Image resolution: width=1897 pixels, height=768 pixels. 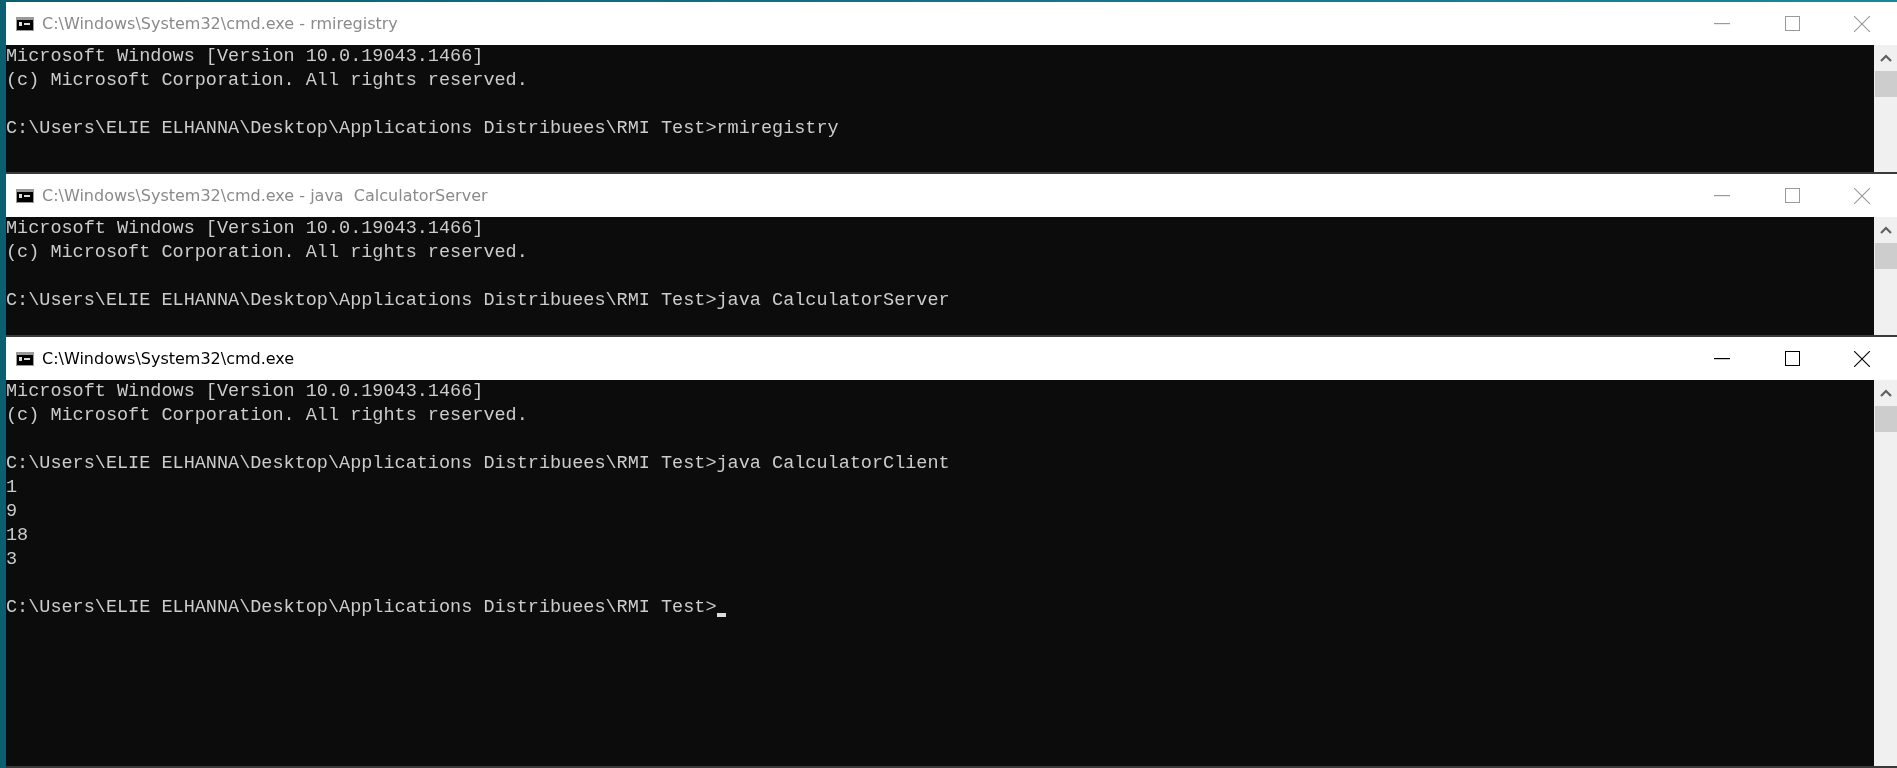 What do you see at coordinates (478, 464) in the screenshot?
I see `console-line: C:\Users\ELIE ELHANNA\Desktop\Applications Distribuees\RMI Test>java CalculatorClient` at bounding box center [478, 464].